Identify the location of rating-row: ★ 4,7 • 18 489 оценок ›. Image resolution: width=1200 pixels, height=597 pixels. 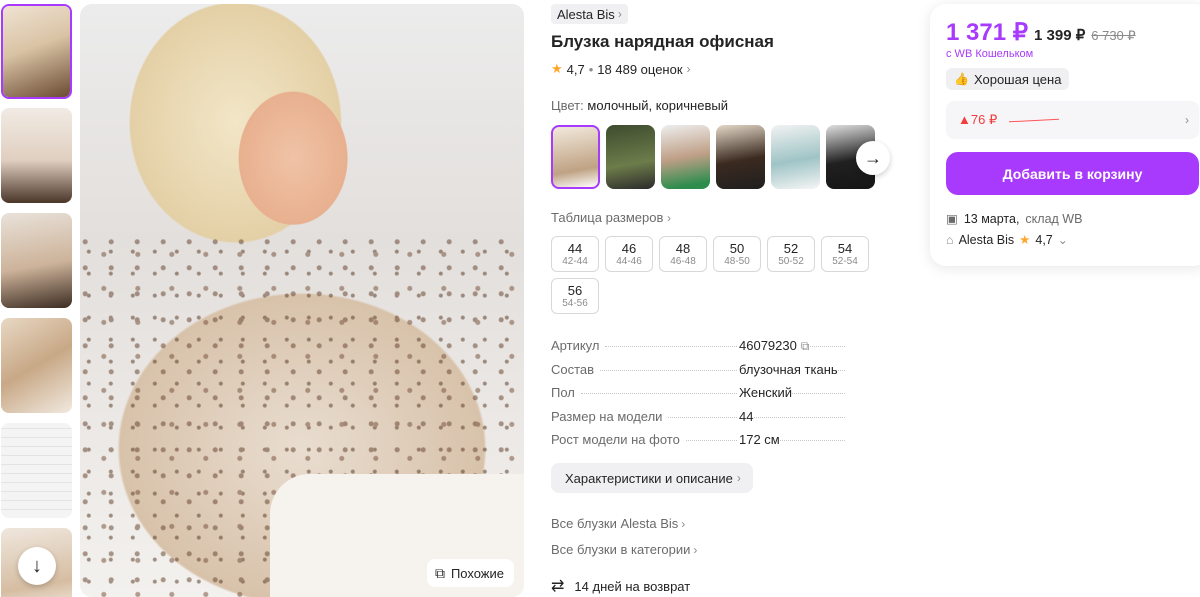
(621, 69).